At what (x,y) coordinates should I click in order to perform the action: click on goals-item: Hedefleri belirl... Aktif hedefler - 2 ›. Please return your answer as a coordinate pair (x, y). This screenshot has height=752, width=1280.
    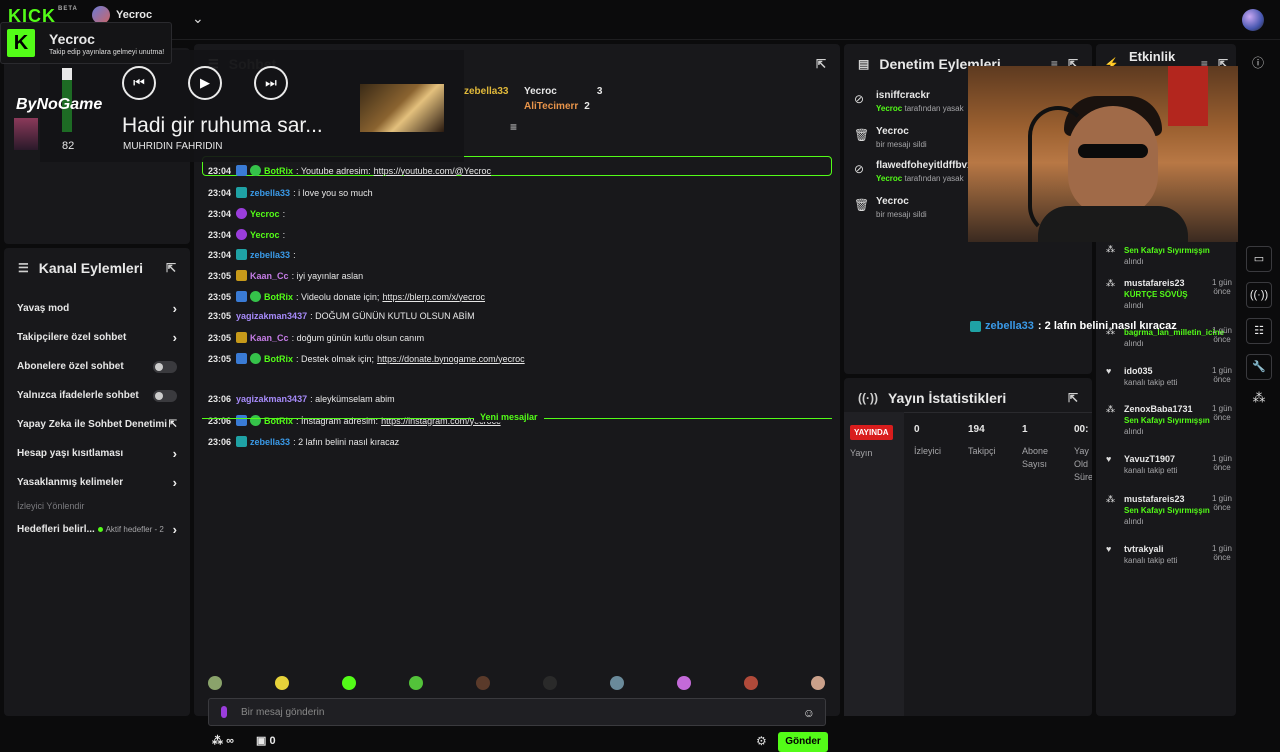
    Looking at the image, I should click on (97, 529).